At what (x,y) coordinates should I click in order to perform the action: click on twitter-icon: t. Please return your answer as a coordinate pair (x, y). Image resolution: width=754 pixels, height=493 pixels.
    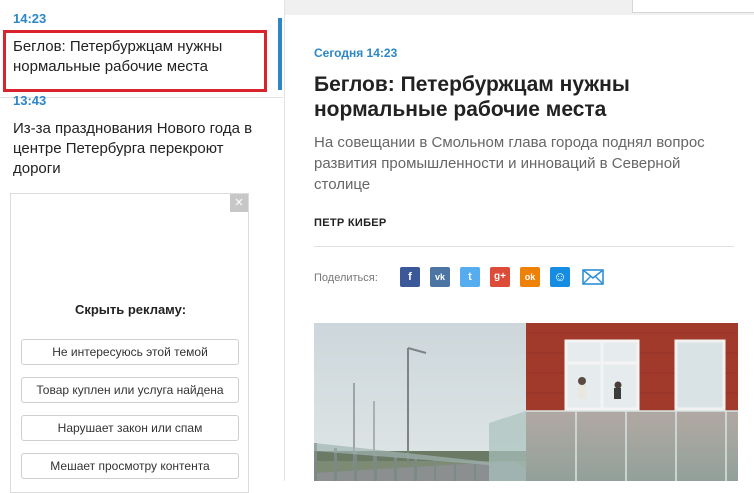
    Looking at the image, I should click on (470, 277).